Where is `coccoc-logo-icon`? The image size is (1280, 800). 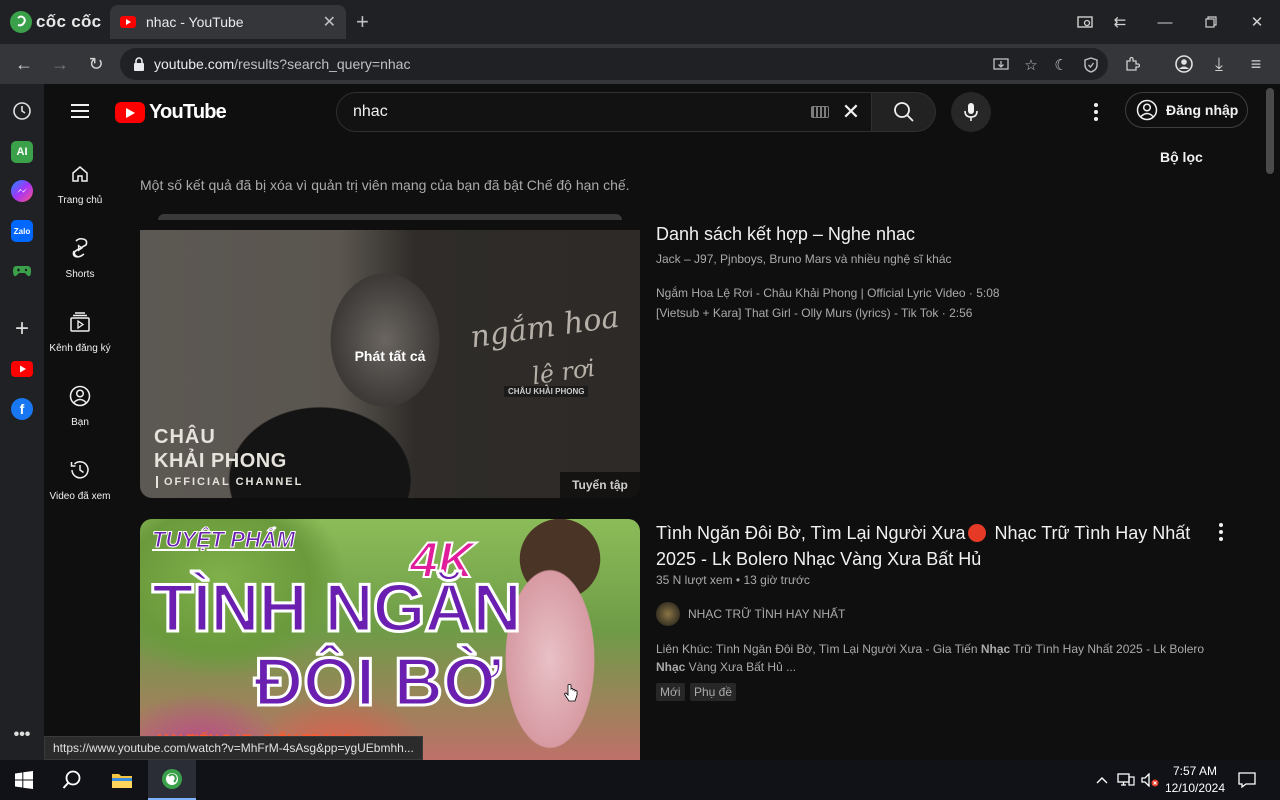 coccoc-logo-icon is located at coordinates (21, 22).